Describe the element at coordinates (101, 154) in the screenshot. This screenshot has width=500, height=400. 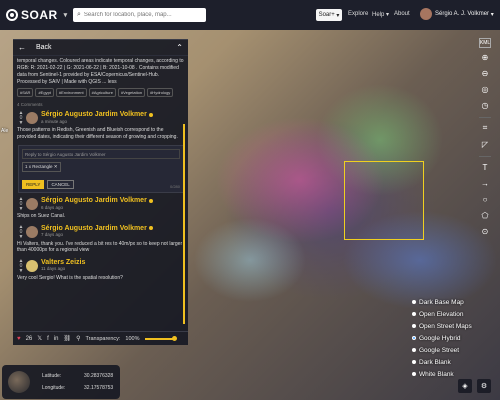
I see `reply-input: Reply to Sérgio Augusto Jardim Volkmer` at that location.